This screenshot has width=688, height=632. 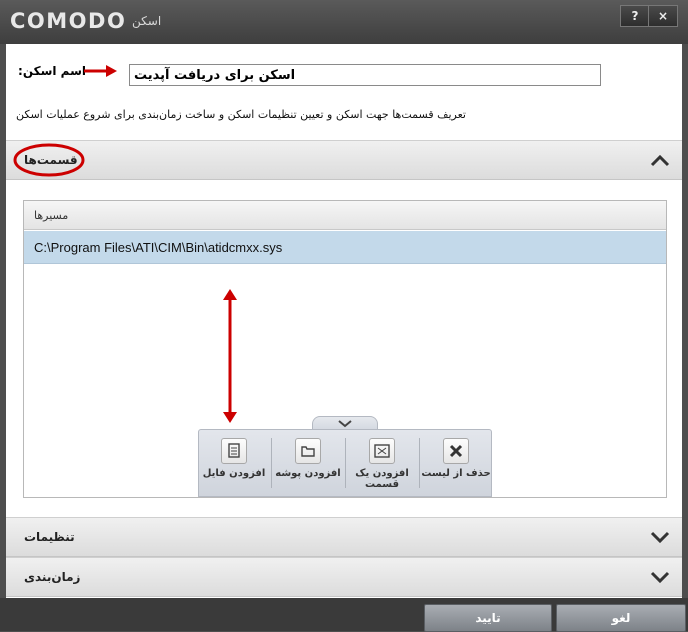 What do you see at coordinates (635, 16) in the screenshot?
I see `help-button: ?` at bounding box center [635, 16].